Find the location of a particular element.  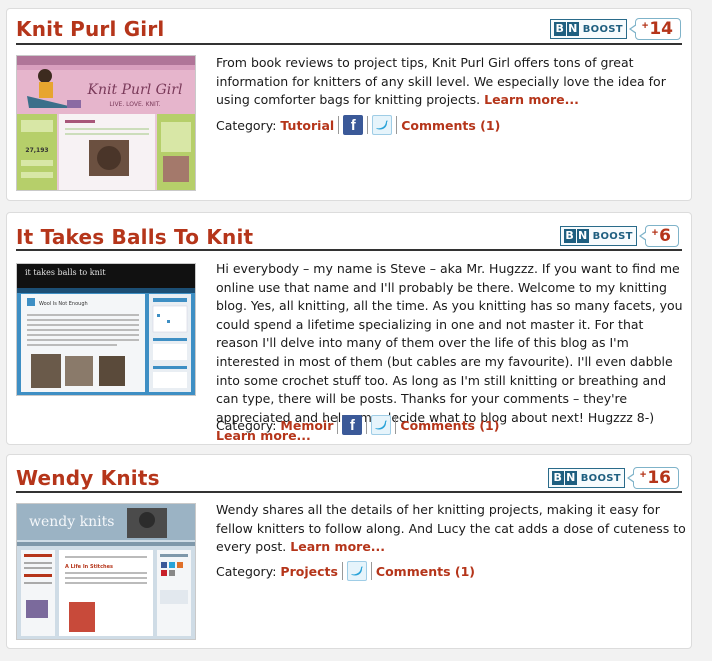

post-title: Wendy Knits is located at coordinates (88, 478).